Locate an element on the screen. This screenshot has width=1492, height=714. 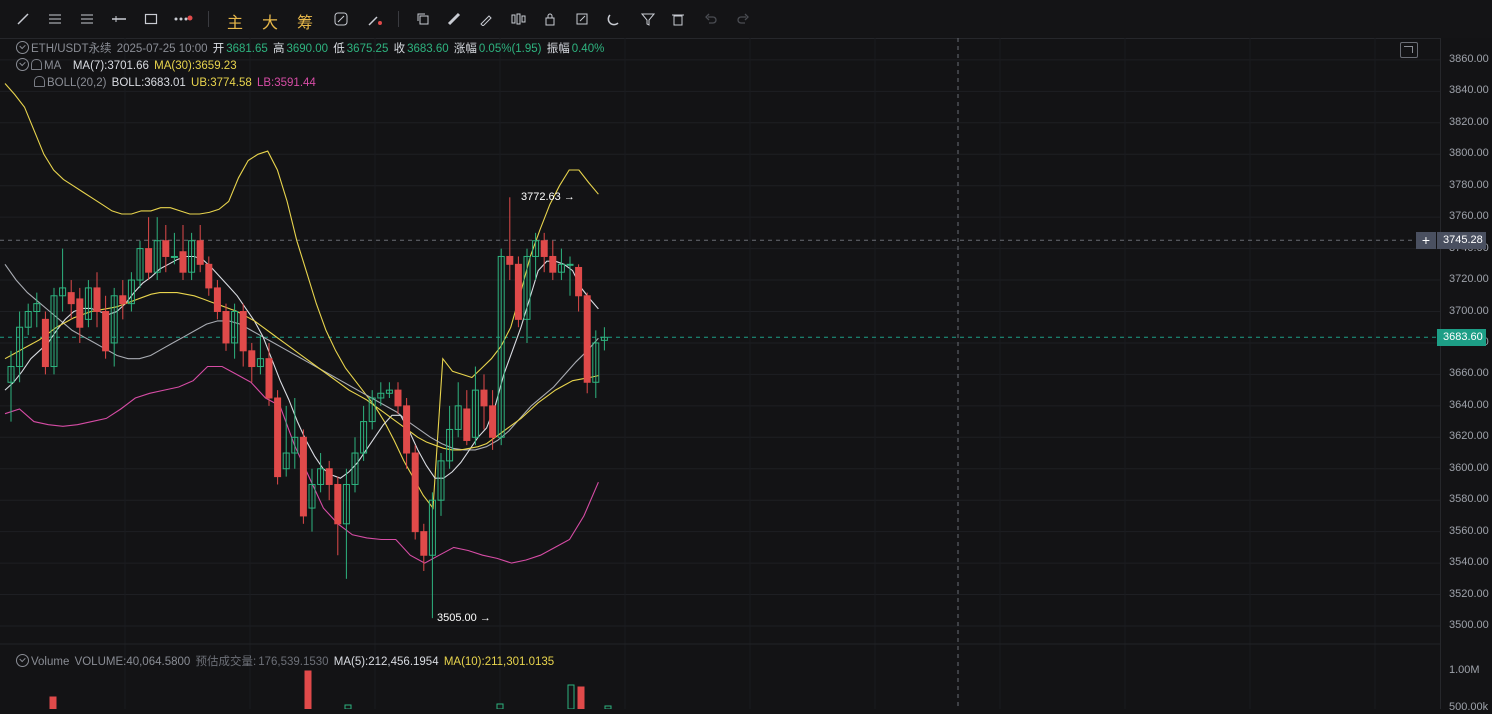
amplitude-label: 振幅 is located at coordinates (558, 49).